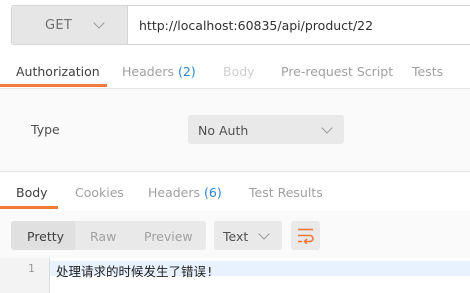  What do you see at coordinates (266, 129) in the screenshot?
I see `auth-type-select: No Auth` at bounding box center [266, 129].